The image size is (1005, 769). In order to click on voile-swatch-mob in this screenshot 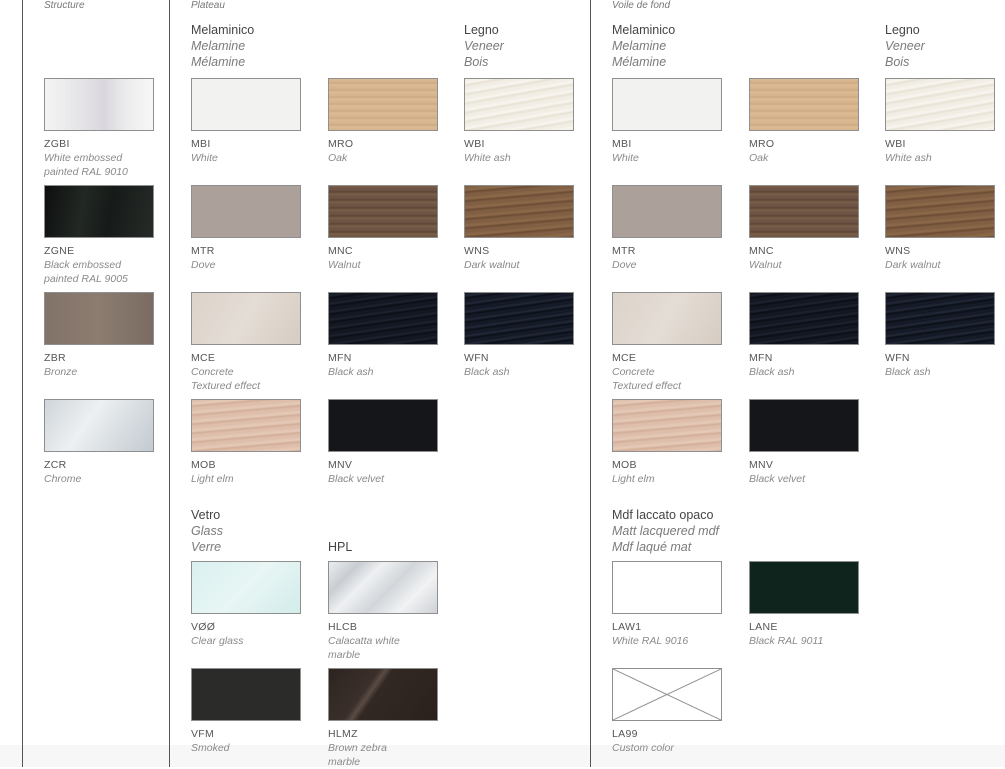, I will do `click(667, 425)`.